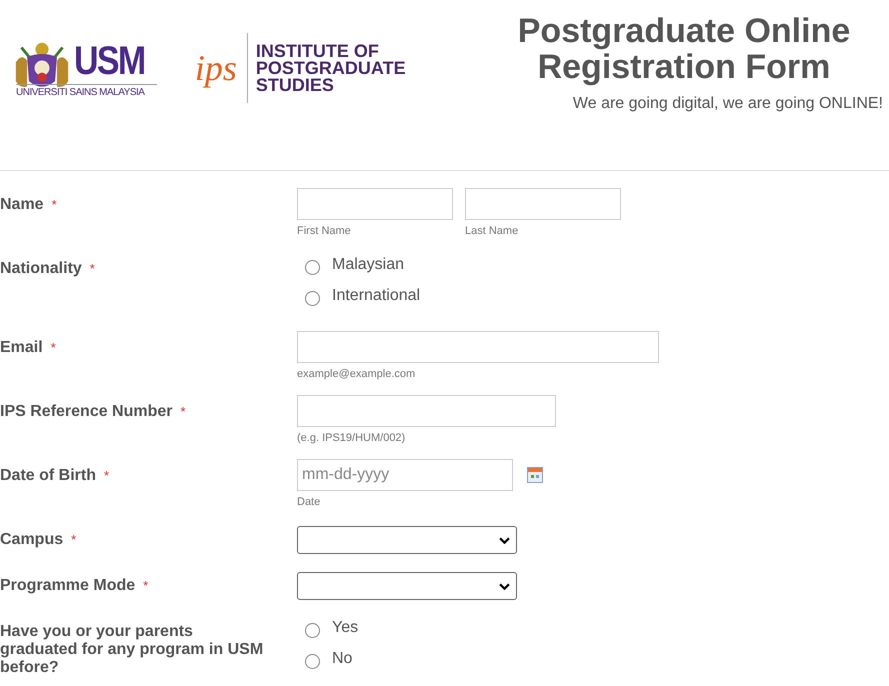 The image size is (889, 686). What do you see at coordinates (86, 91) in the screenshot?
I see `logo-caption: UNIVERSITI SAINS MALAYSIA` at bounding box center [86, 91].